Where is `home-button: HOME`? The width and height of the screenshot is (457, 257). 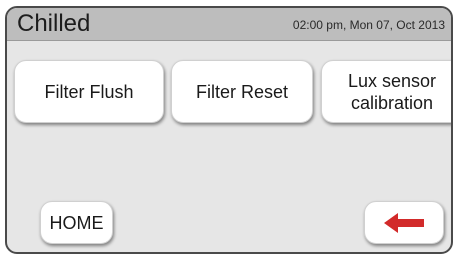 home-button: HOME is located at coordinates (76, 222).